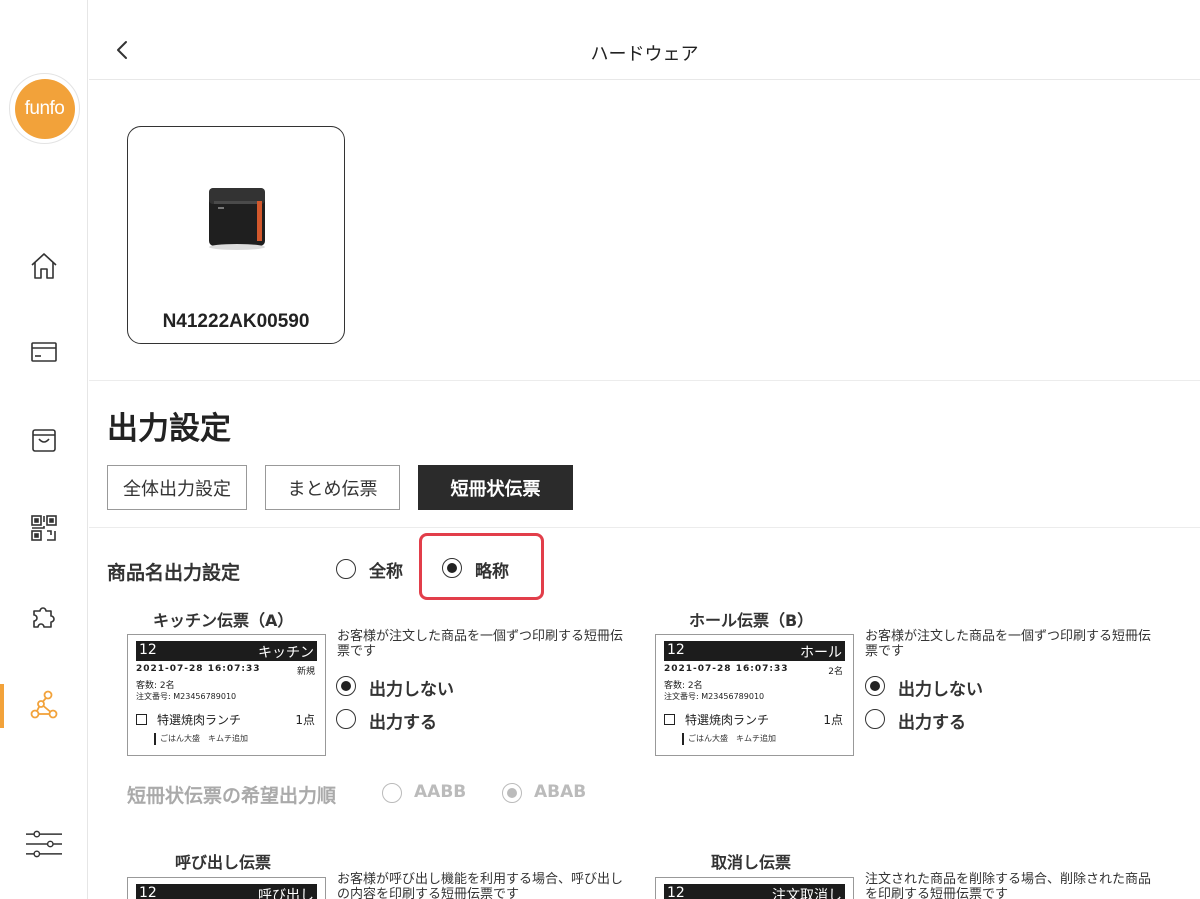  Describe the element at coordinates (644, 54) in the screenshot. I see `page-title: ハードウェア` at that location.